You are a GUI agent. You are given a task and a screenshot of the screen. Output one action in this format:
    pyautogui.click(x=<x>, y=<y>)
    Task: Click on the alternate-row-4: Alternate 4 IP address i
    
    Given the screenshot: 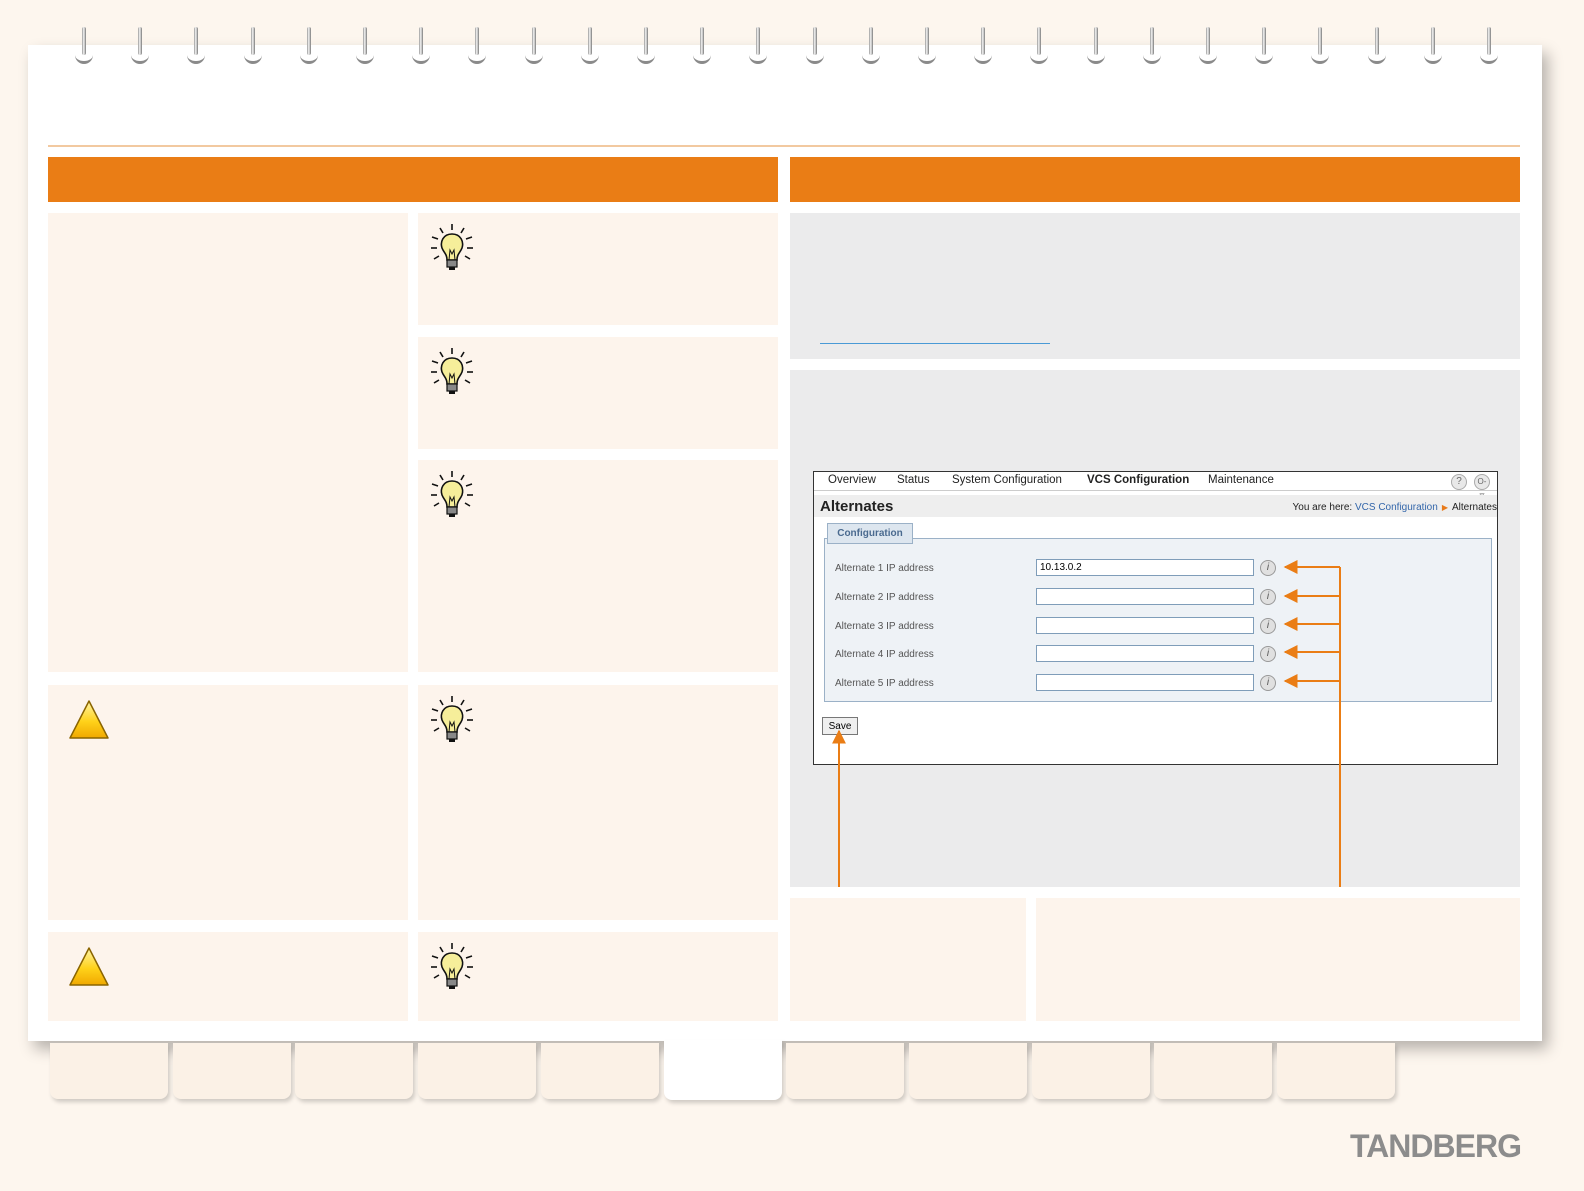 What is the action you would take?
    pyautogui.click(x=1158, y=655)
    